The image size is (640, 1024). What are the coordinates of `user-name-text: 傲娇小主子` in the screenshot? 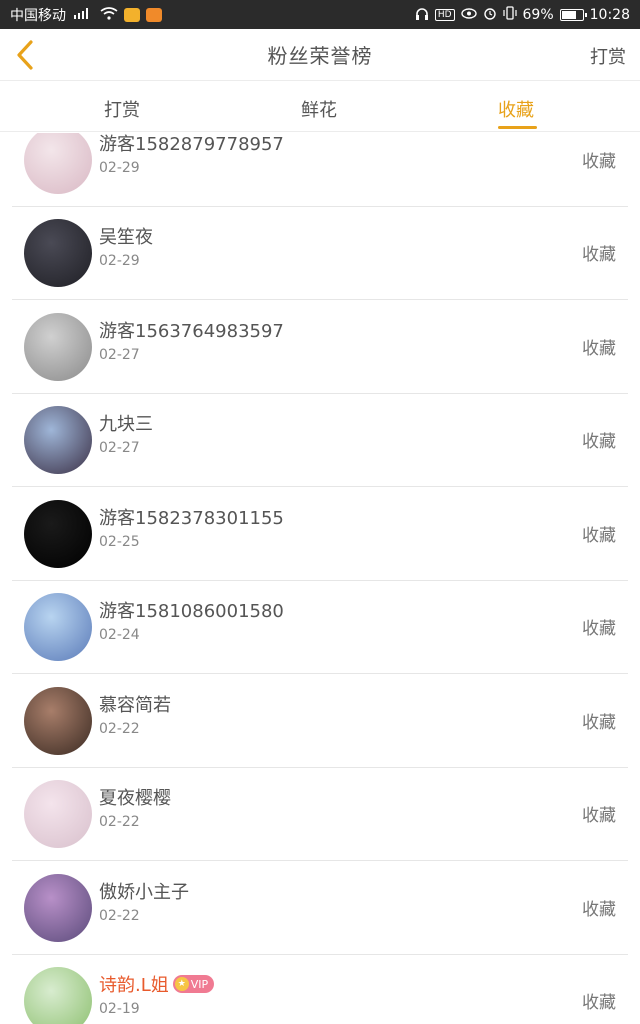 It's located at (144, 892).